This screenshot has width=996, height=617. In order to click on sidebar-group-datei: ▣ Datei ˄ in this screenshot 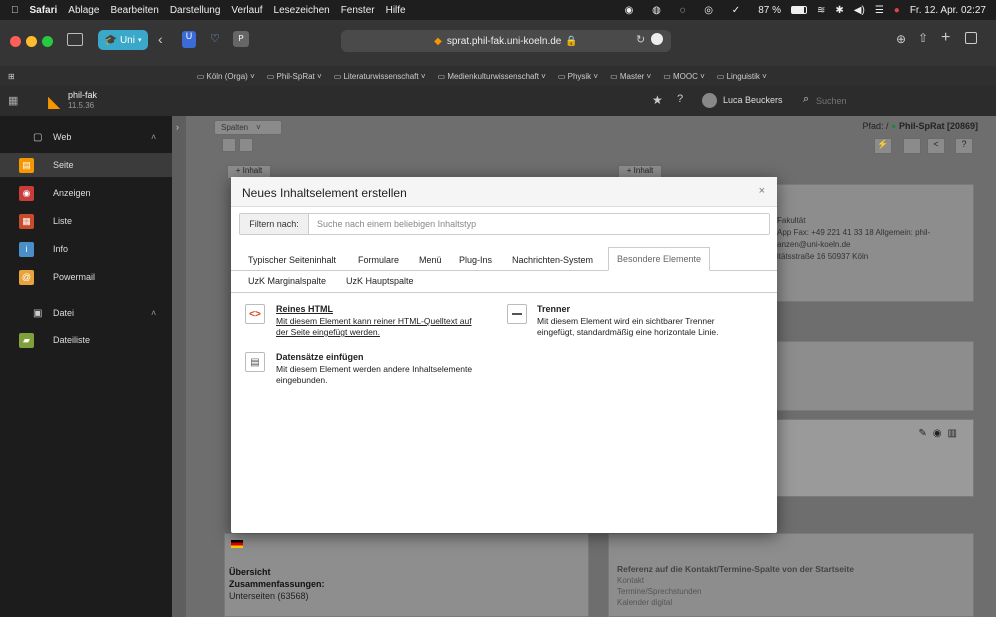, I will do `click(86, 313)`.